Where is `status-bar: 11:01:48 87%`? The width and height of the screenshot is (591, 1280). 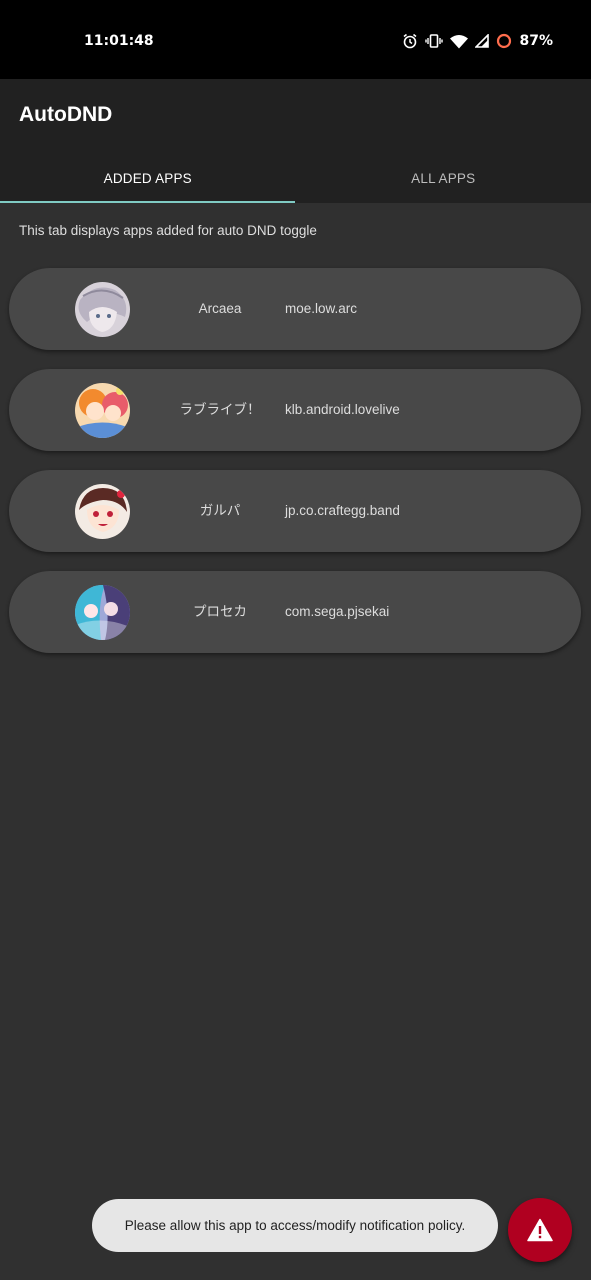 status-bar: 11:01:48 87% is located at coordinates (295, 39).